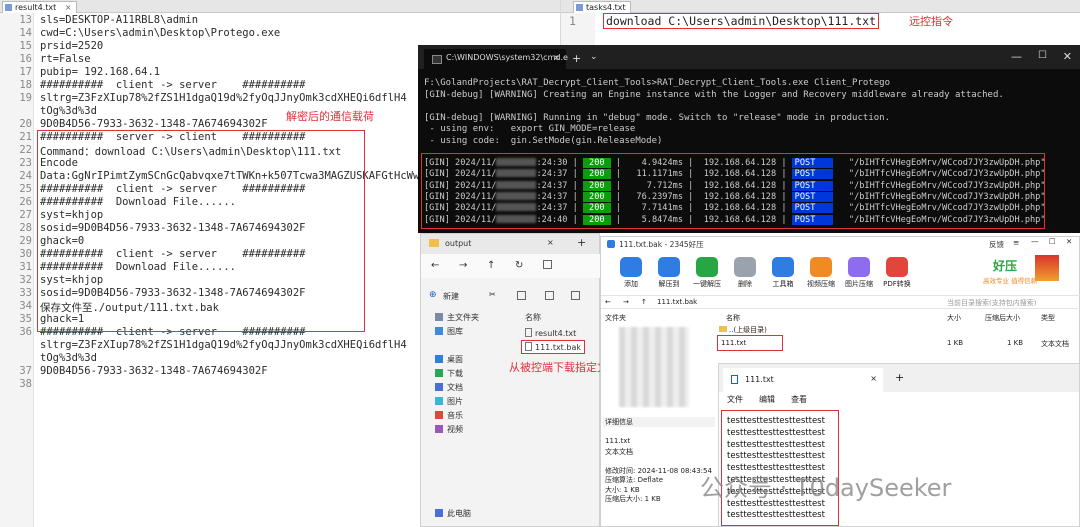 This screenshot has width=1080, height=527. What do you see at coordinates (575, 295) in the screenshot?
I see `rename-icon` at bounding box center [575, 295].